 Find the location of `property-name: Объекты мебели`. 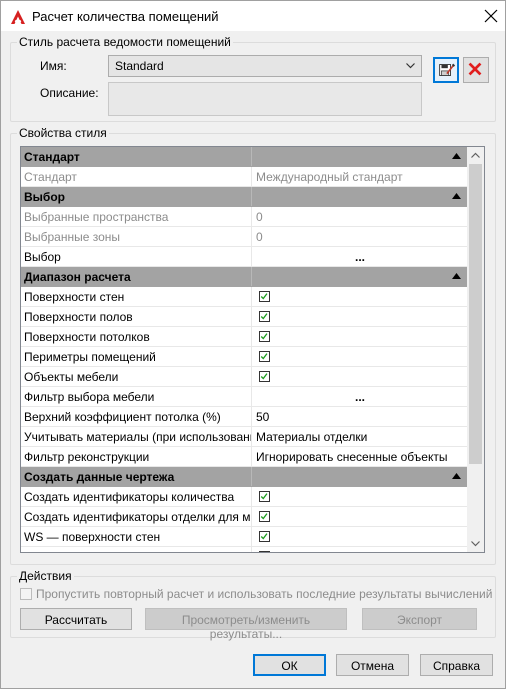

property-name: Объекты мебели is located at coordinates (136, 376).